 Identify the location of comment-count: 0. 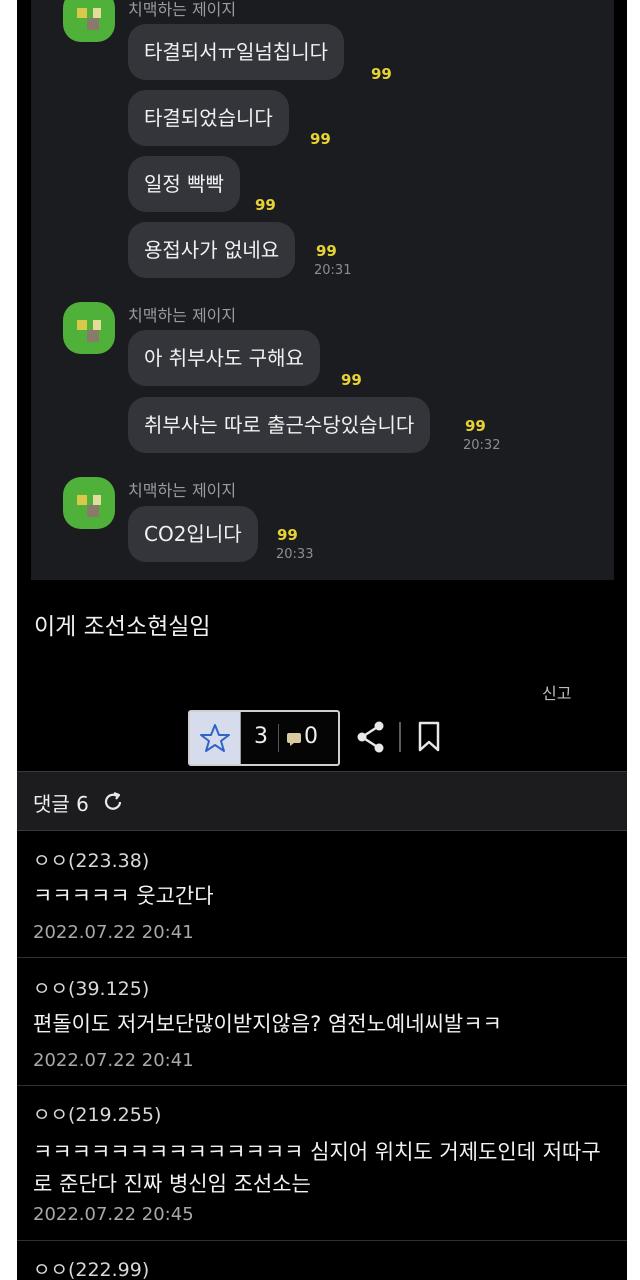
(311, 736).